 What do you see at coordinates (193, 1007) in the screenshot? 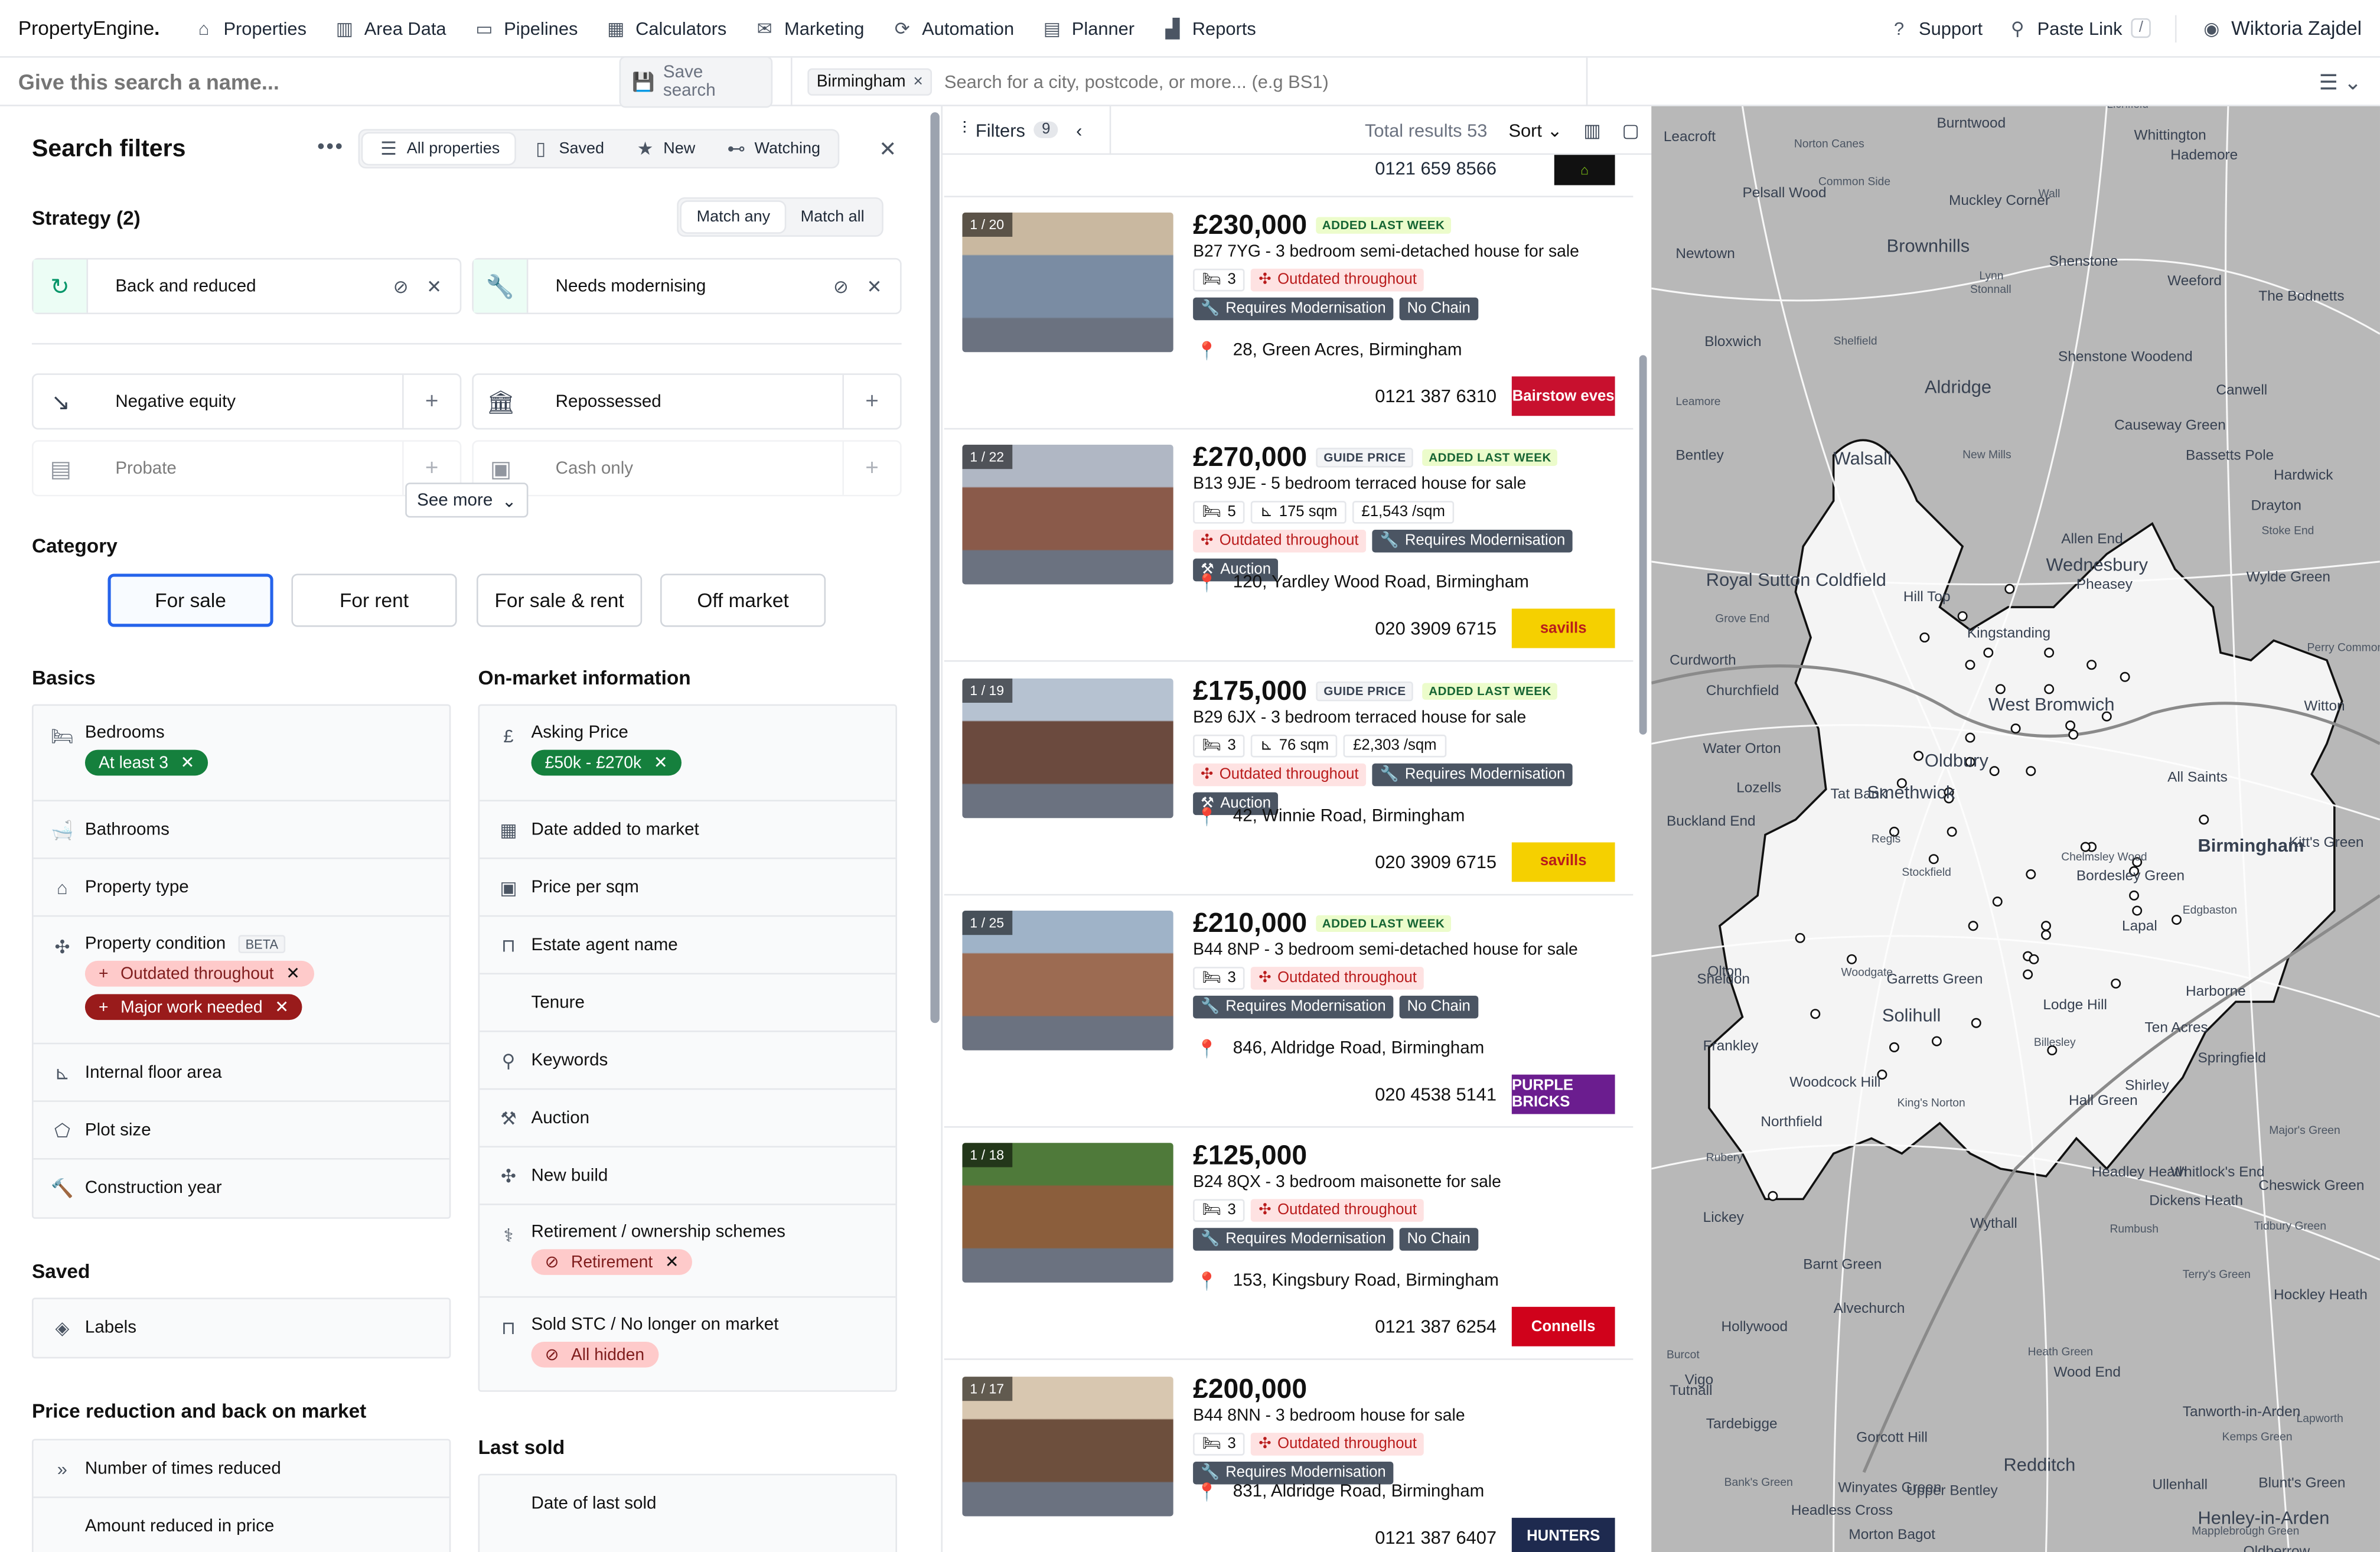
I see `condition-pill-major-work: + Major work needed ✕` at bounding box center [193, 1007].